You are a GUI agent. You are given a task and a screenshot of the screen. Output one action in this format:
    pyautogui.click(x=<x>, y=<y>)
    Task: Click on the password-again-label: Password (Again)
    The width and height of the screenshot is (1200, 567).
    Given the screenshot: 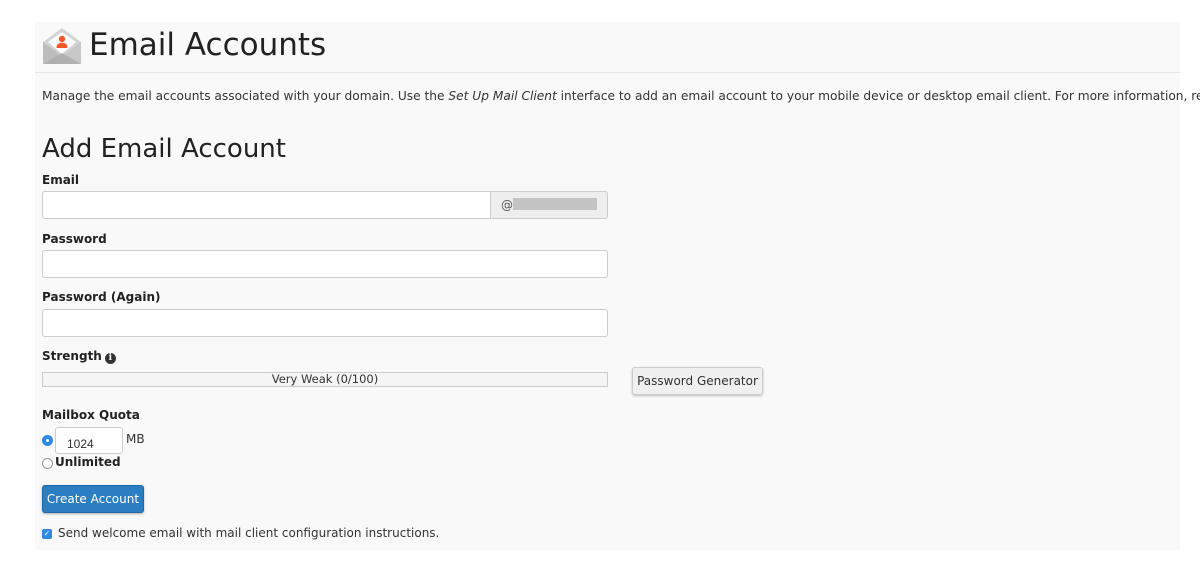 What is the action you would take?
    pyautogui.click(x=101, y=297)
    